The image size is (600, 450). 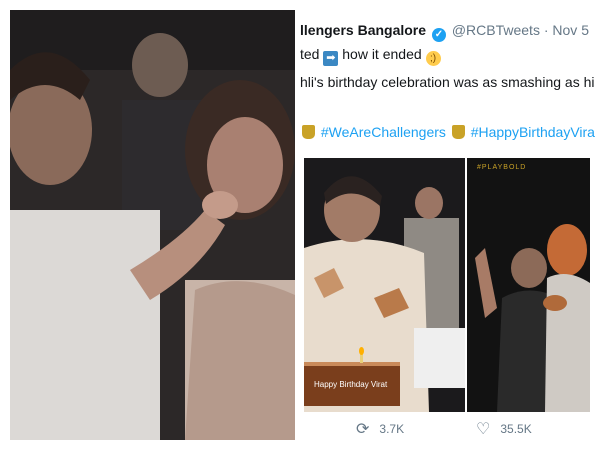 What do you see at coordinates (383, 132) in the screenshot?
I see `hashtag-we-are-challengers: #WeAreChallengers` at bounding box center [383, 132].